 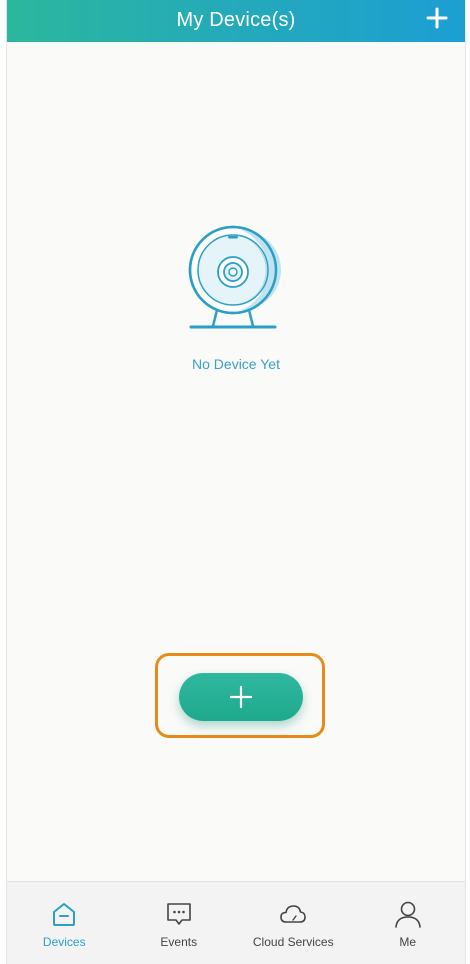 What do you see at coordinates (408, 942) in the screenshot?
I see `tab-me-label: Me` at bounding box center [408, 942].